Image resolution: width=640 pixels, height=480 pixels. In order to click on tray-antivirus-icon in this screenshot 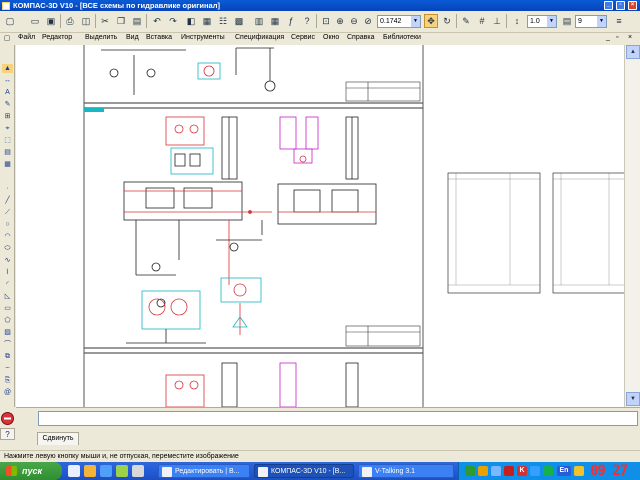, I will do `click(509, 471)`.